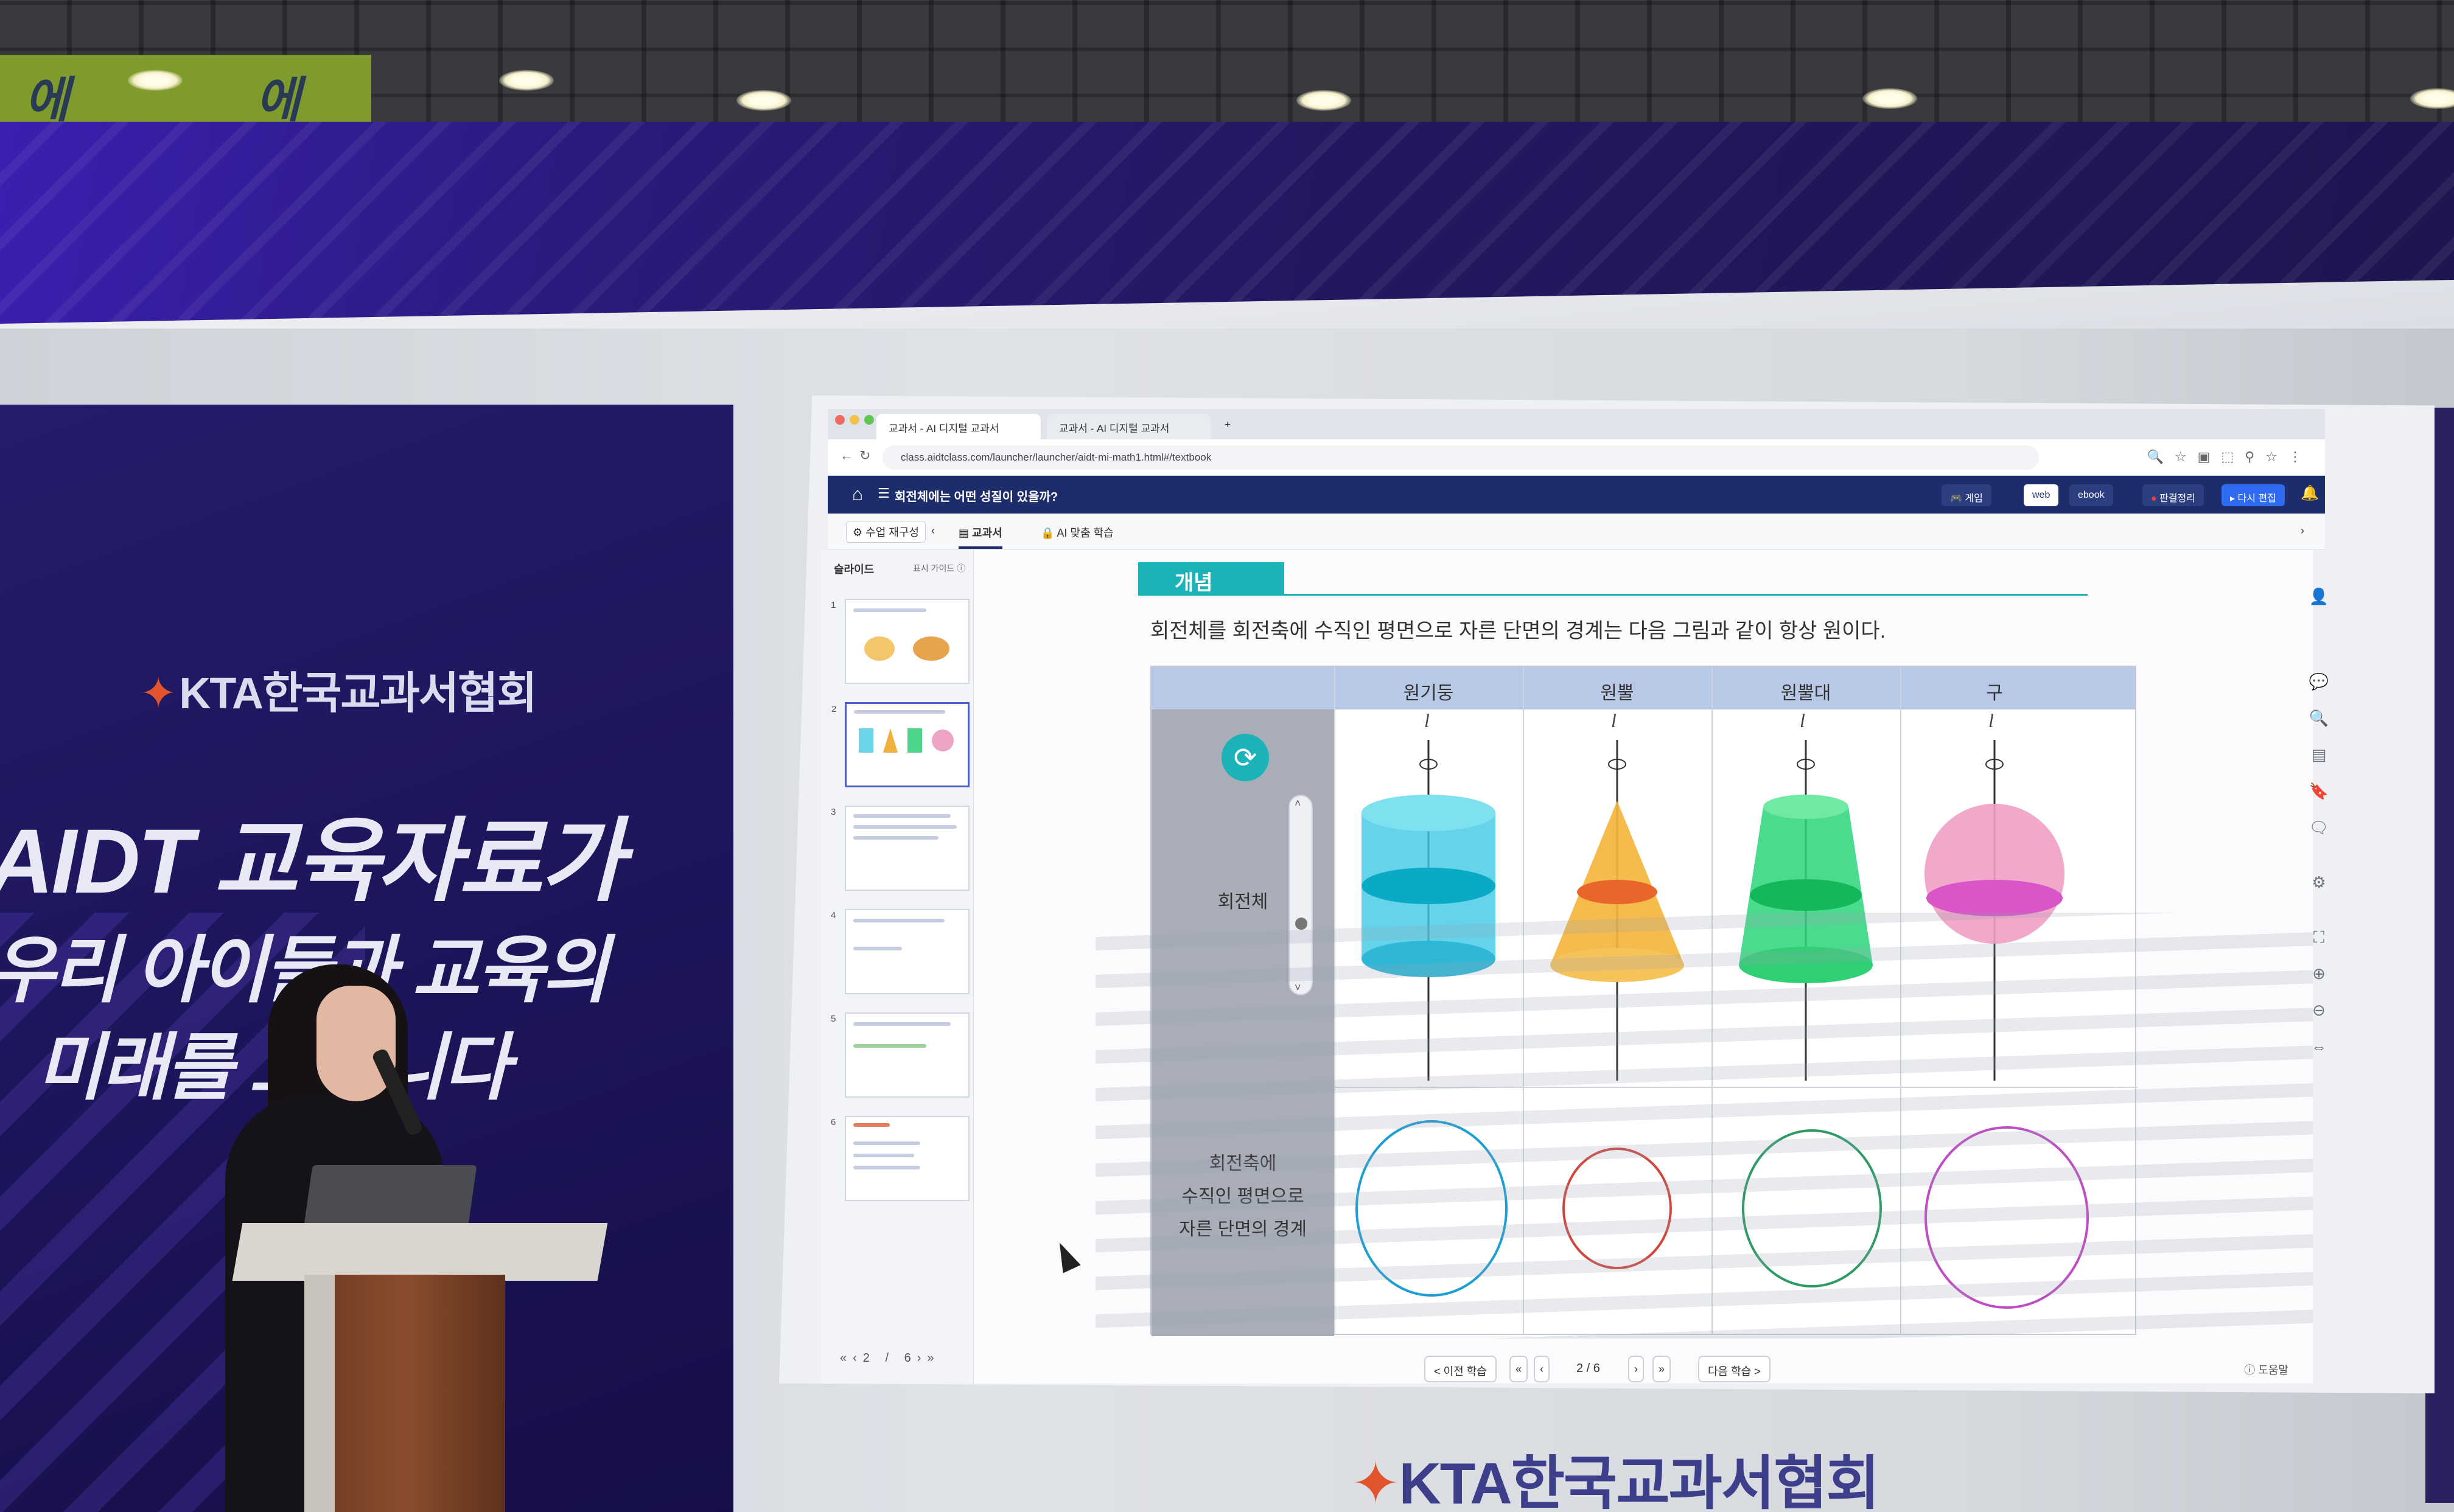 This screenshot has height=1512, width=2454. Describe the element at coordinates (1518, 1369) in the screenshot. I see `first-slide-icon: «` at that location.